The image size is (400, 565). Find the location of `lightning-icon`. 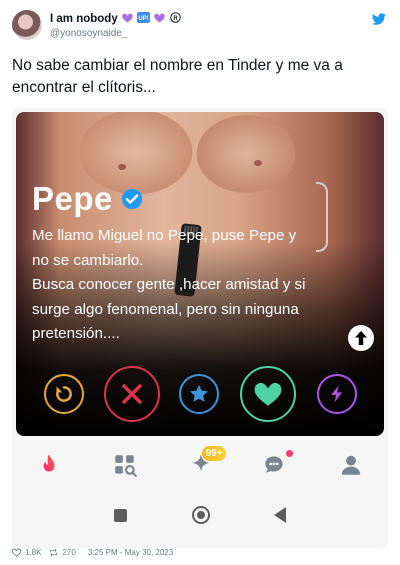

lightning-icon is located at coordinates (336, 394).